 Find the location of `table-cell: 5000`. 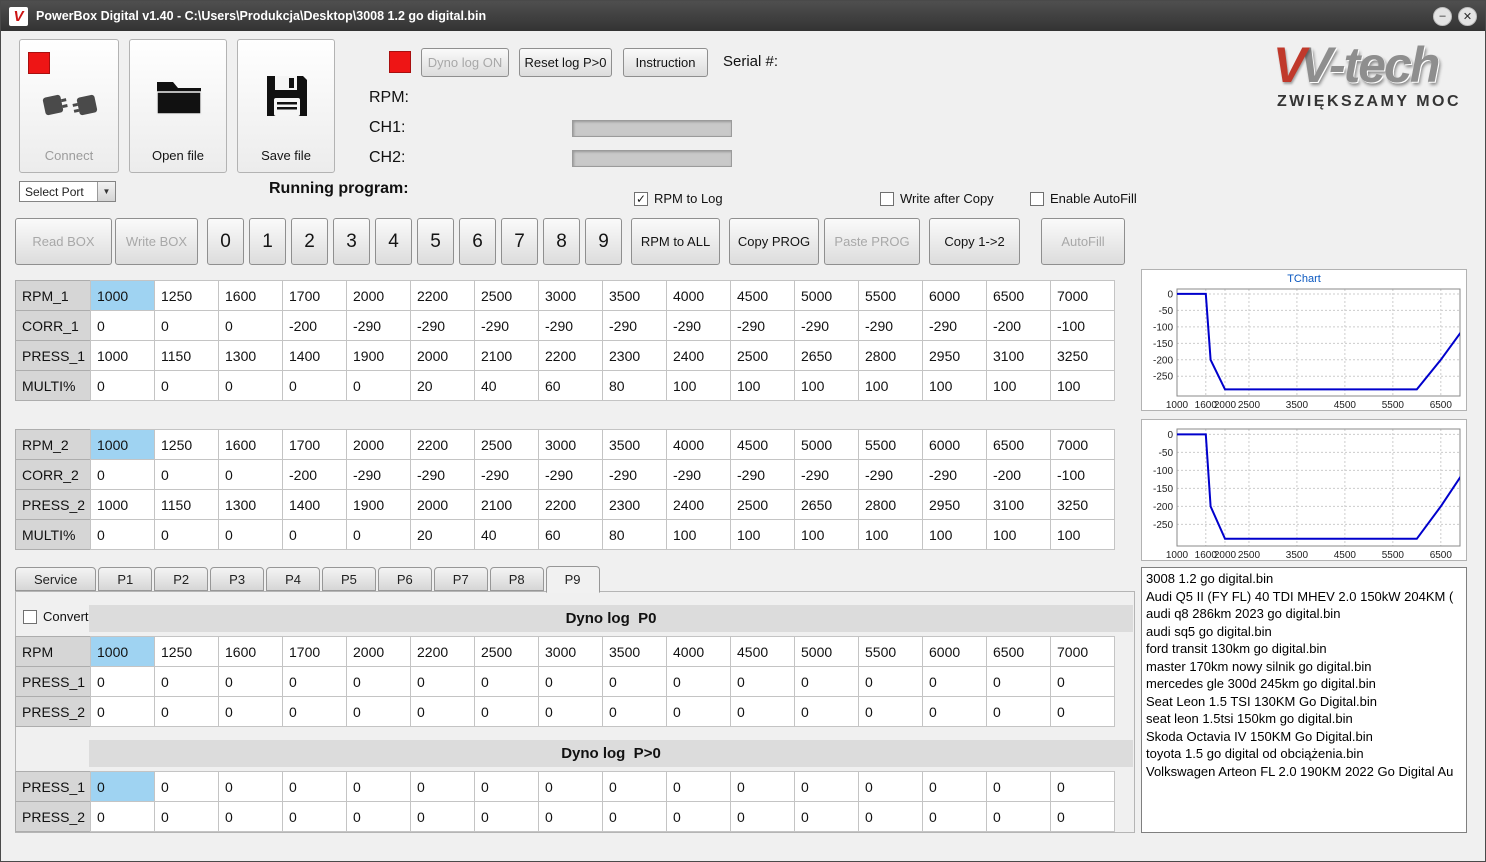

table-cell: 5000 is located at coordinates (826, 444).